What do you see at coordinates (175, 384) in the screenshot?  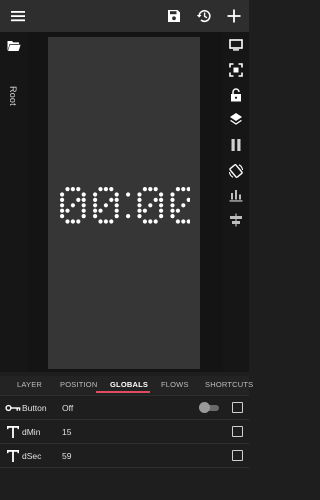 I see `tab-flows: FLOWS` at bounding box center [175, 384].